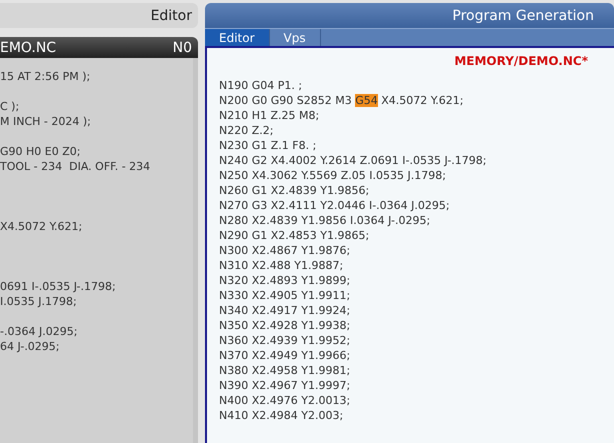 The height and width of the screenshot is (443, 614). I want to click on code-line: M INCH - 2024 );, so click(46, 121).